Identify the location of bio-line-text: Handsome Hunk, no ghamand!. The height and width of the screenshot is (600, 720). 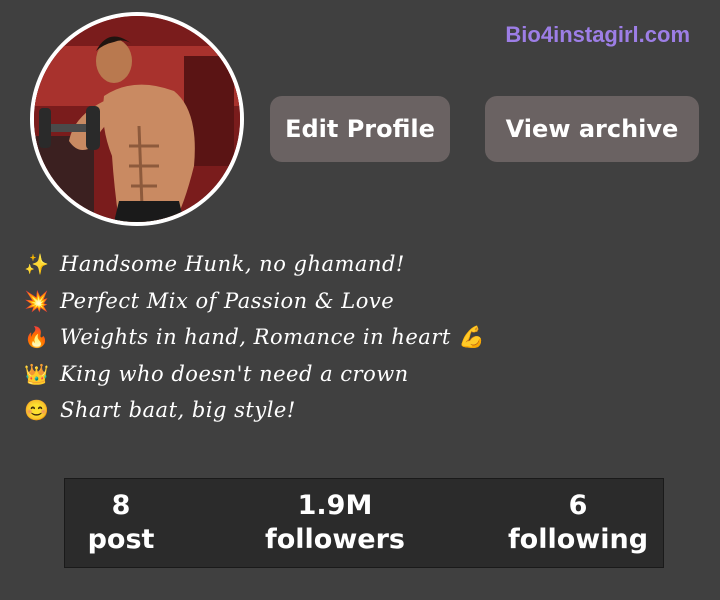
(232, 264).